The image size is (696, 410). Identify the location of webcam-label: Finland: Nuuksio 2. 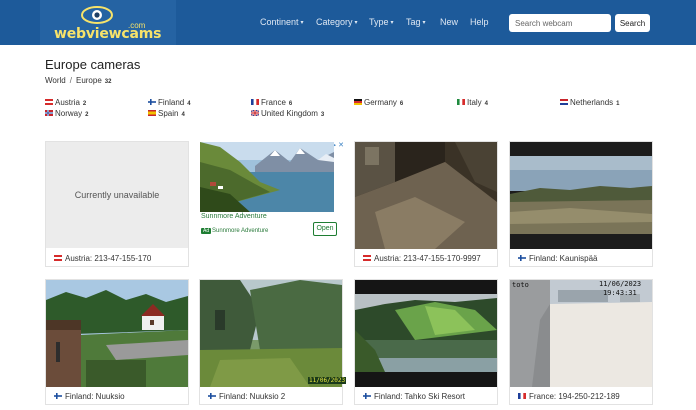
(246, 396).